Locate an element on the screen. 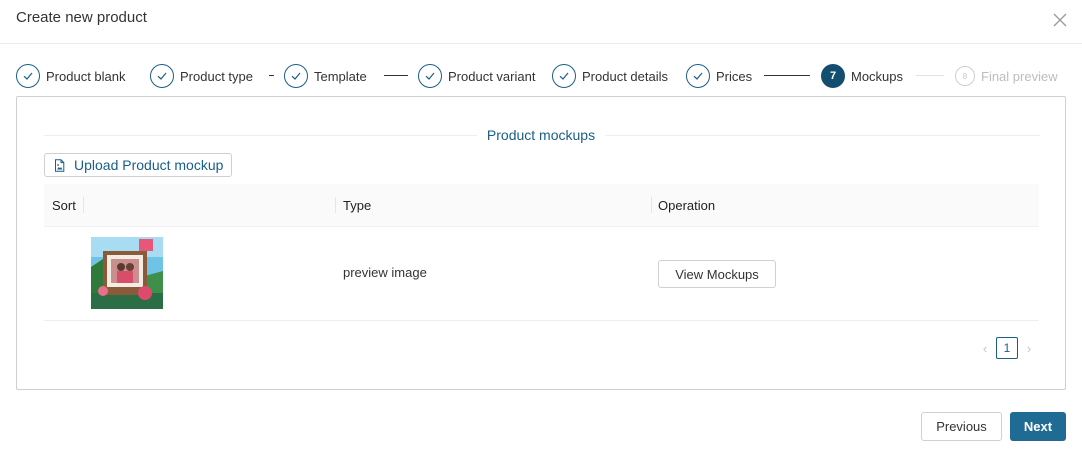 The width and height of the screenshot is (1082, 457). page-number: 1 is located at coordinates (1007, 348).